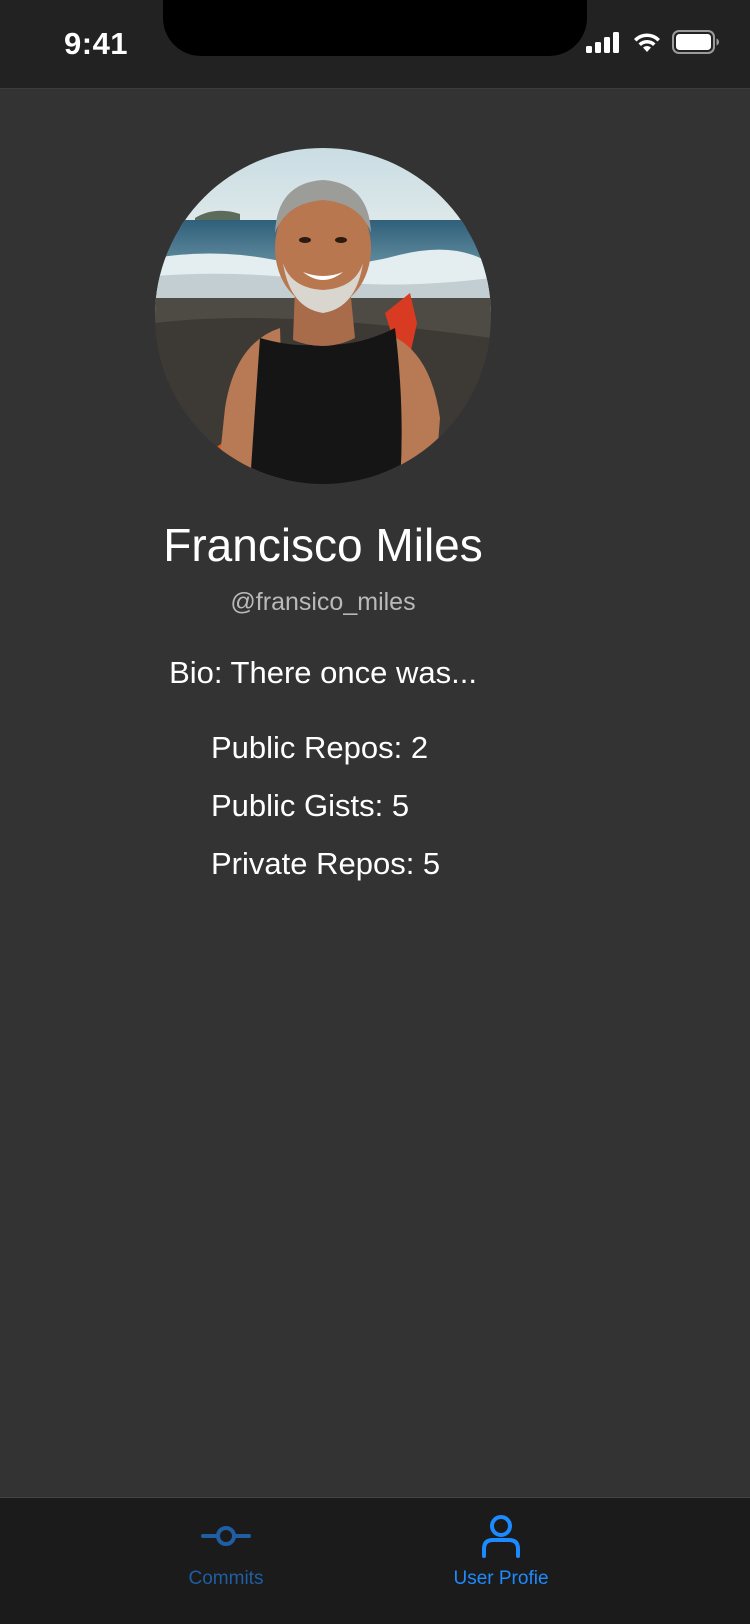 The width and height of the screenshot is (750, 1624). Describe the element at coordinates (501, 1578) in the screenshot. I see `tab-user-profile-label: User Profie` at that location.